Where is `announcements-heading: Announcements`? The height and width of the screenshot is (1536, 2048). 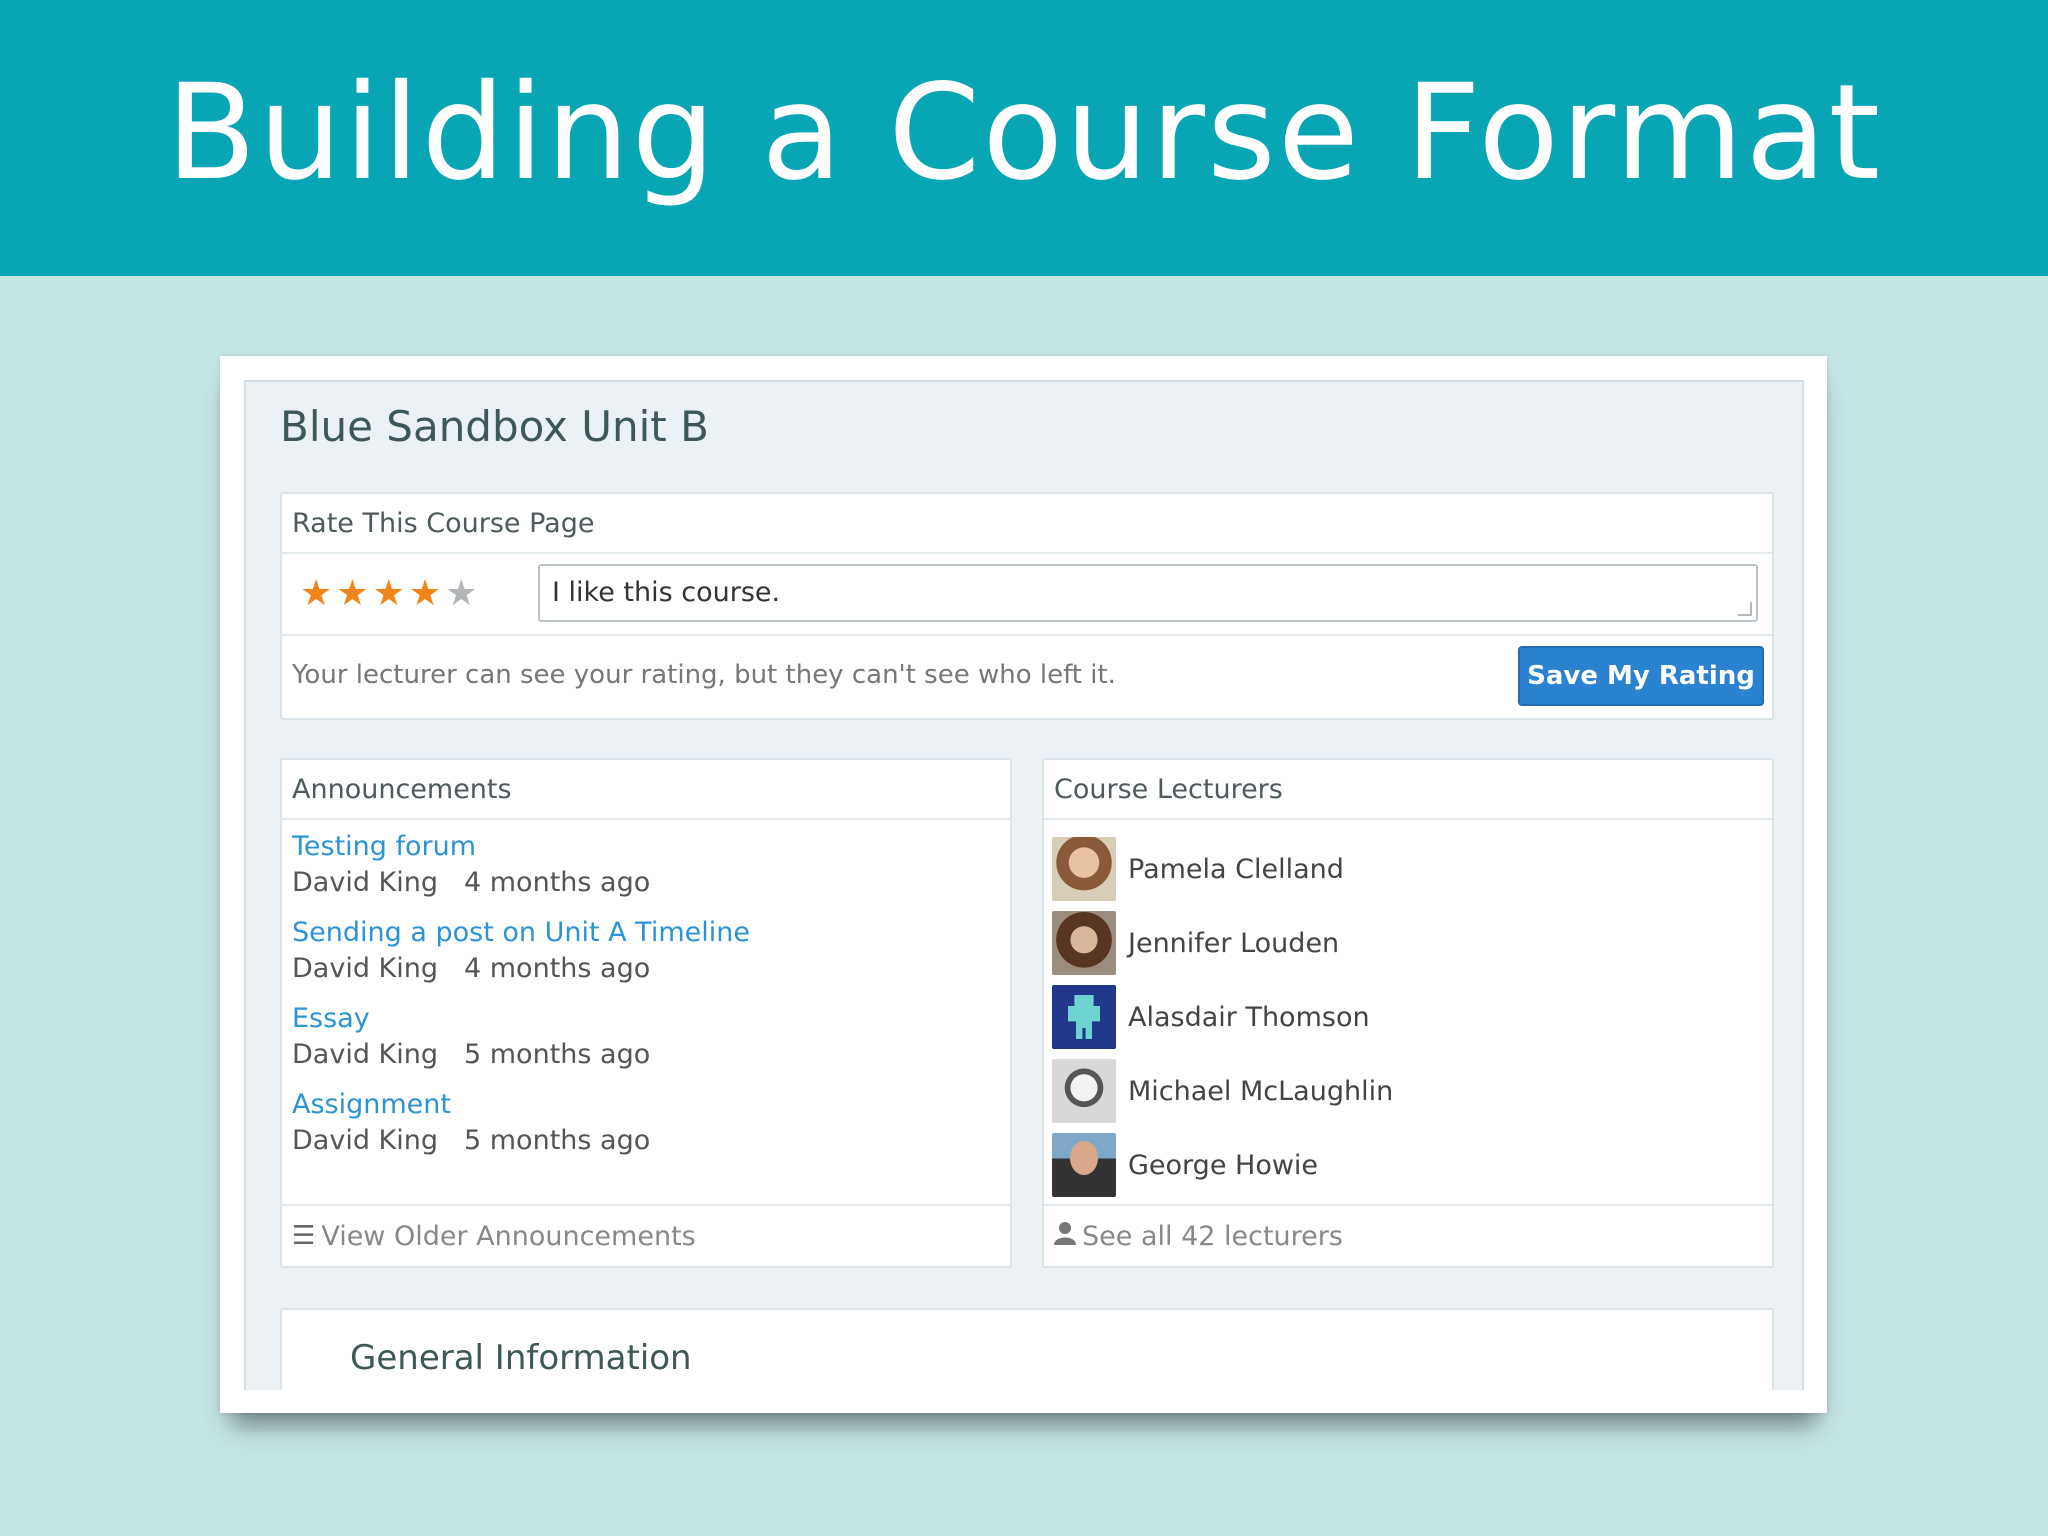 announcements-heading: Announcements is located at coordinates (646, 790).